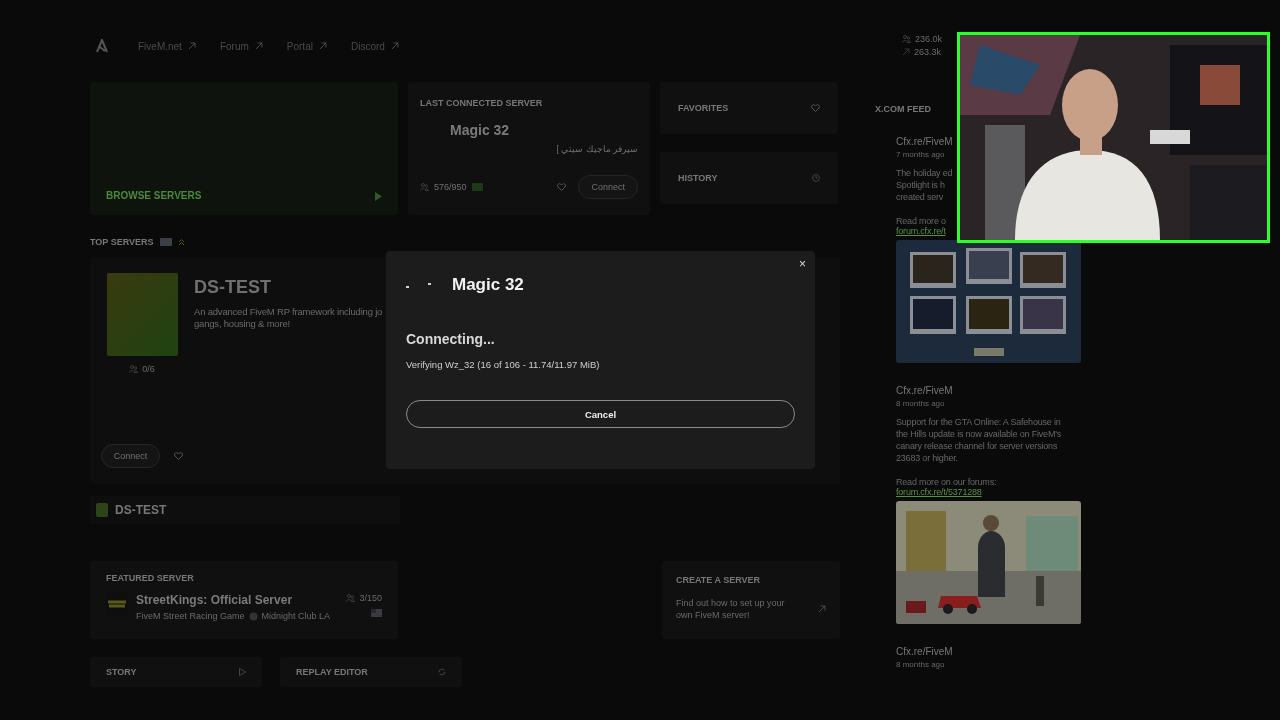  I want to click on menu-tile: REPLAY EDITOR, so click(371, 672).